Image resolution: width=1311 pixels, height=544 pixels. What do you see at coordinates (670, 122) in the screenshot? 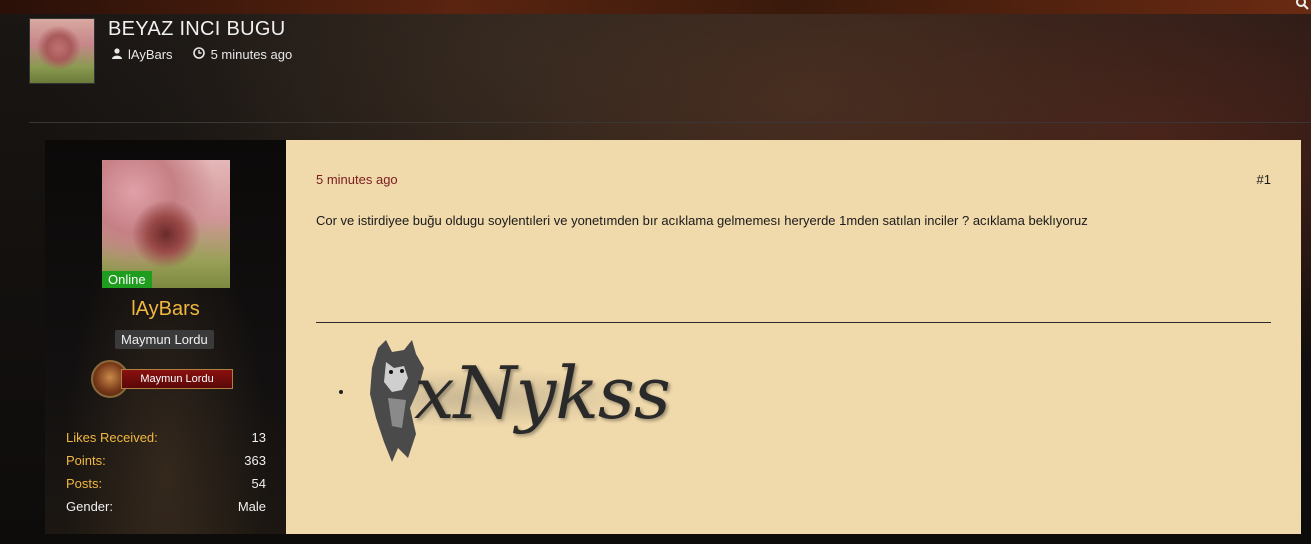
I see `header-divider` at bounding box center [670, 122].